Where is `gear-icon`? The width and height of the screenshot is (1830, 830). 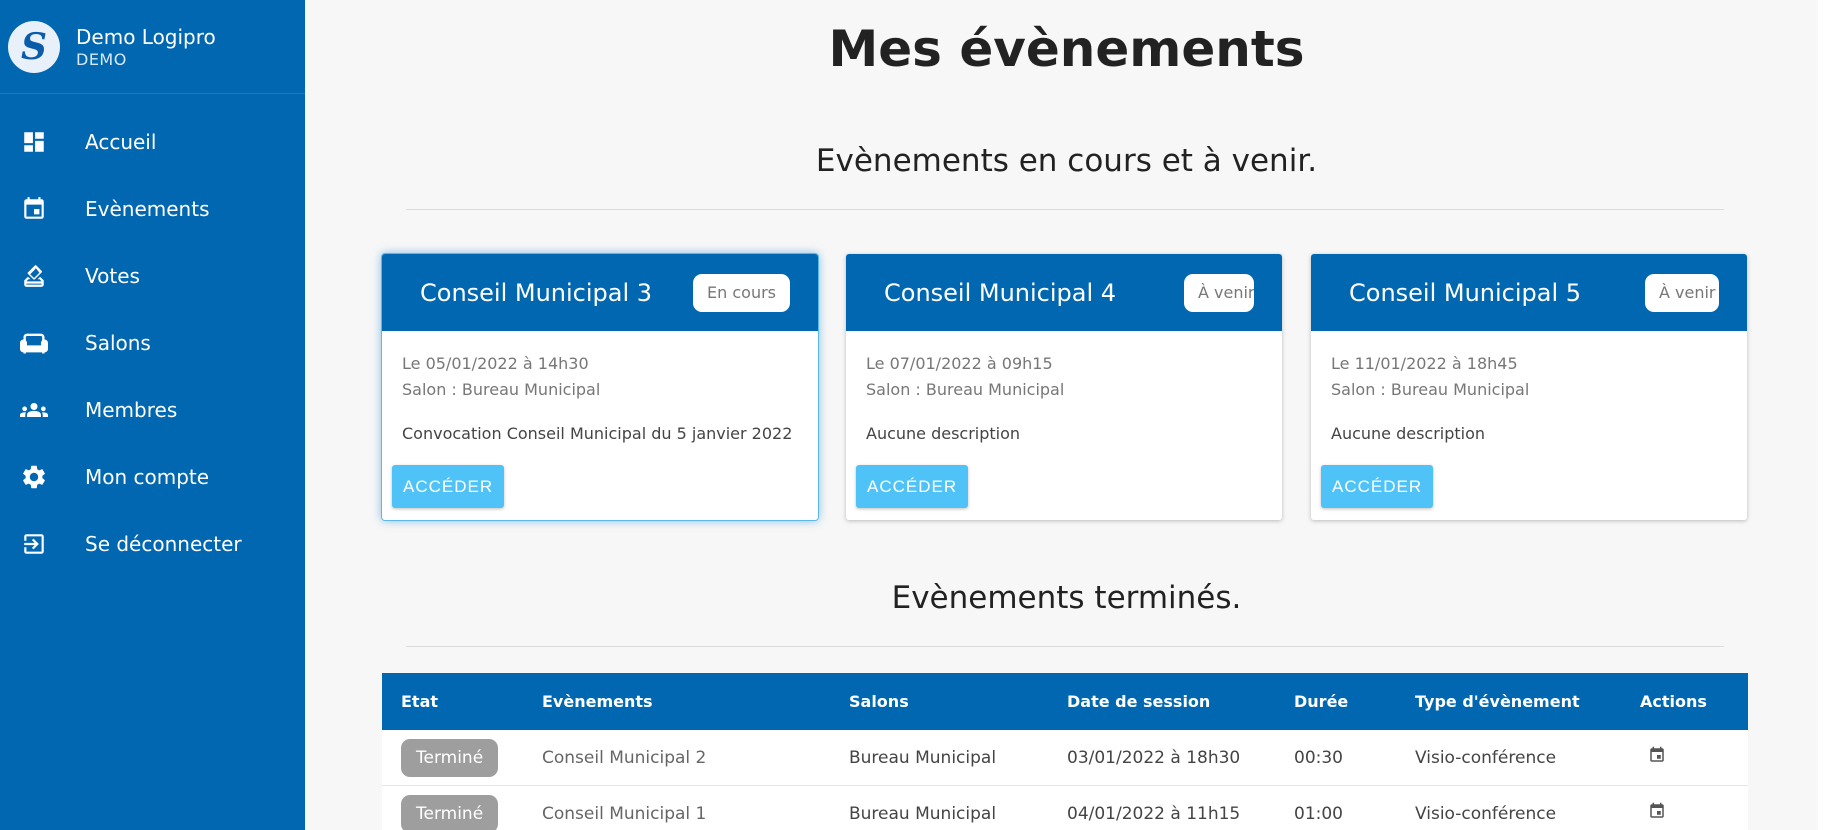 gear-icon is located at coordinates (34, 477).